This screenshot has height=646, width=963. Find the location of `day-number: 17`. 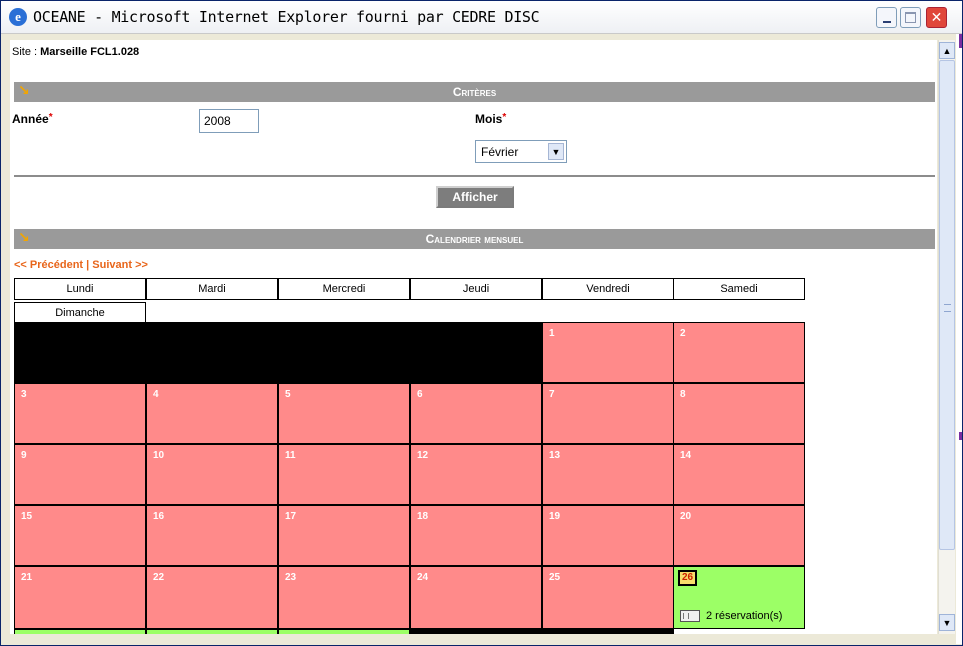

day-number: 17 is located at coordinates (291, 516).